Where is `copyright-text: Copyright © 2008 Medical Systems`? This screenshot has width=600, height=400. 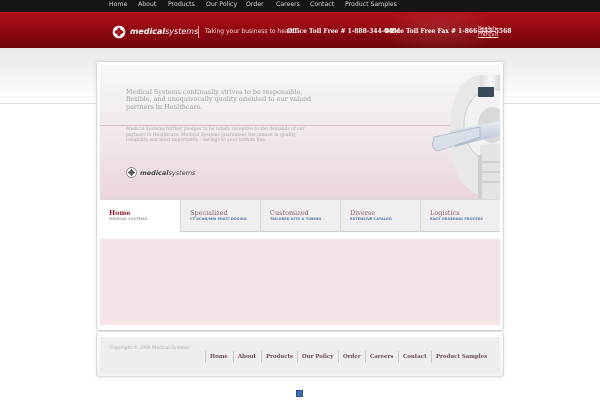 copyright-text: Copyright © 2008 Medical Systems is located at coordinates (150, 348).